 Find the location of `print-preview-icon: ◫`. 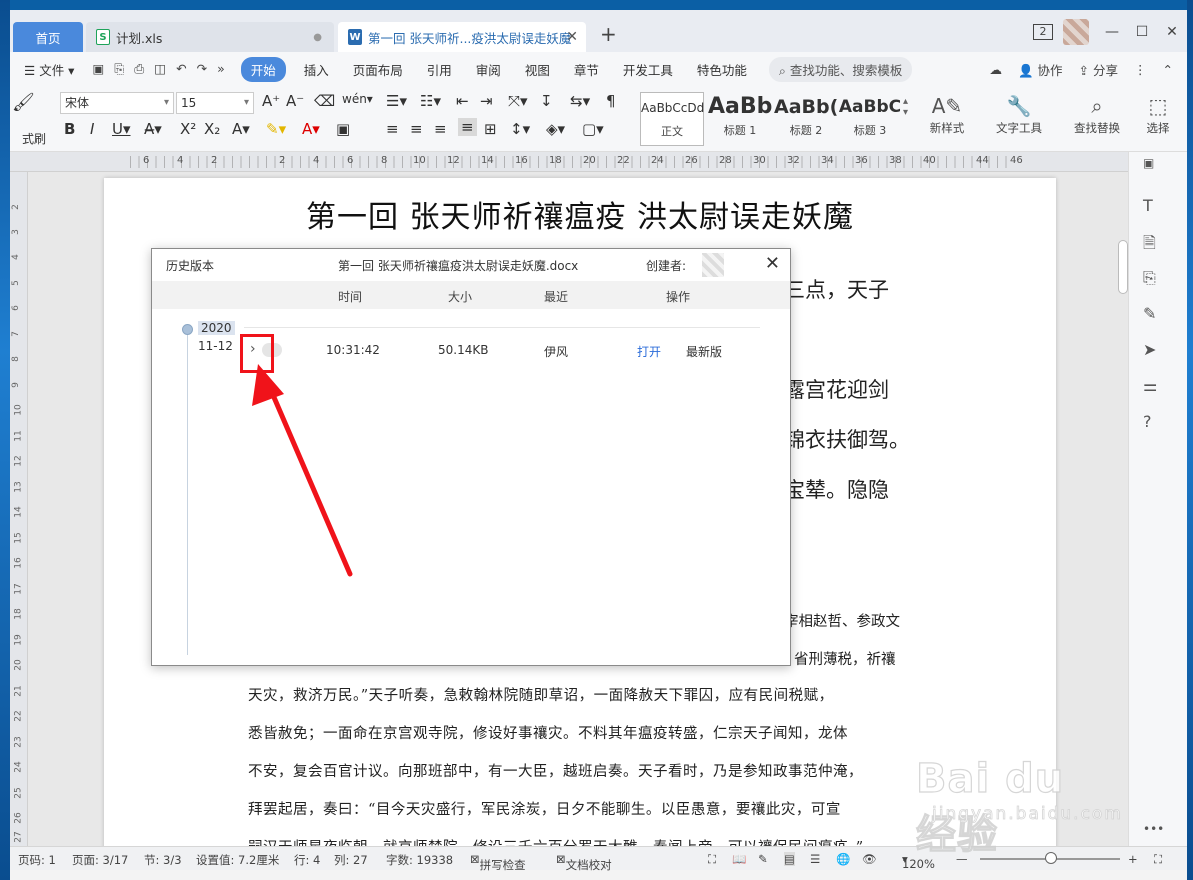

print-preview-icon: ◫ is located at coordinates (160, 69).